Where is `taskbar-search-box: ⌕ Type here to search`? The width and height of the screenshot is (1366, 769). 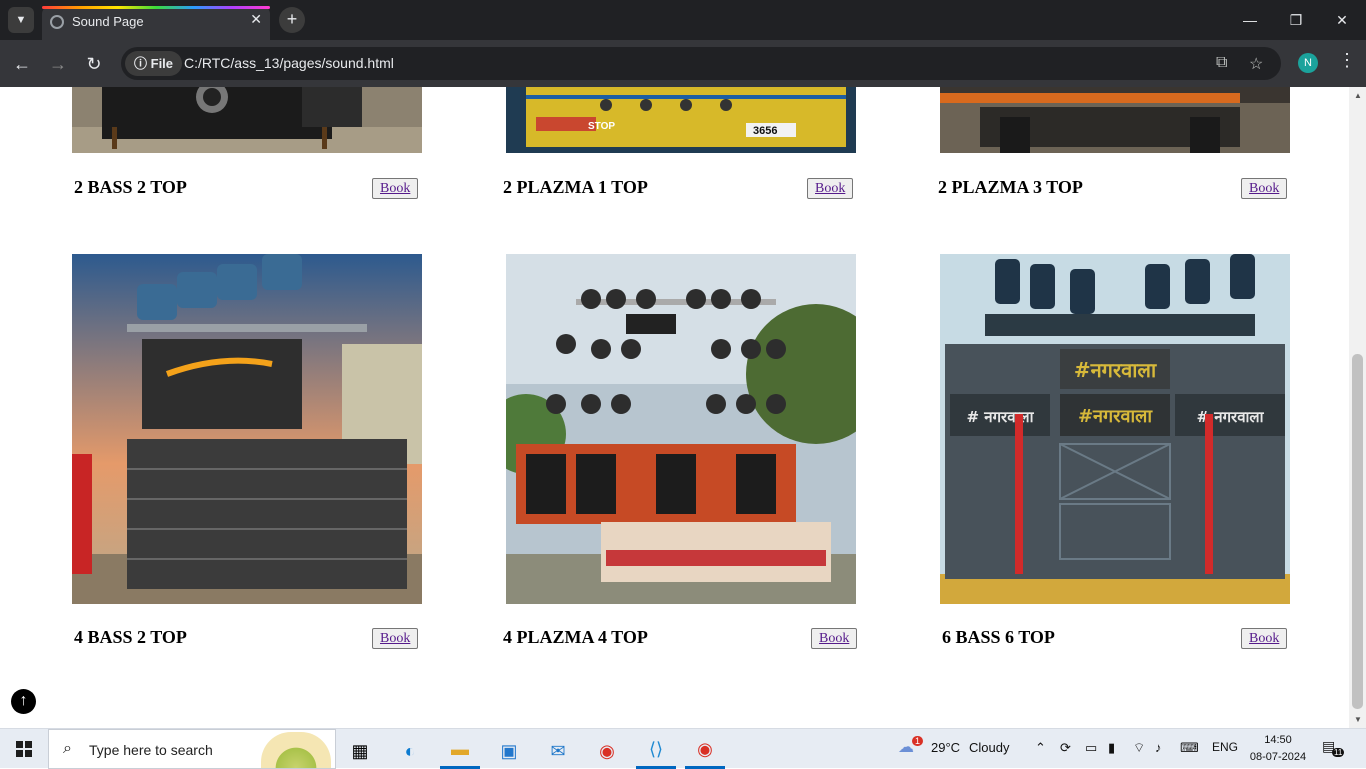
taskbar-search-box: ⌕ Type here to search is located at coordinates (192, 749).